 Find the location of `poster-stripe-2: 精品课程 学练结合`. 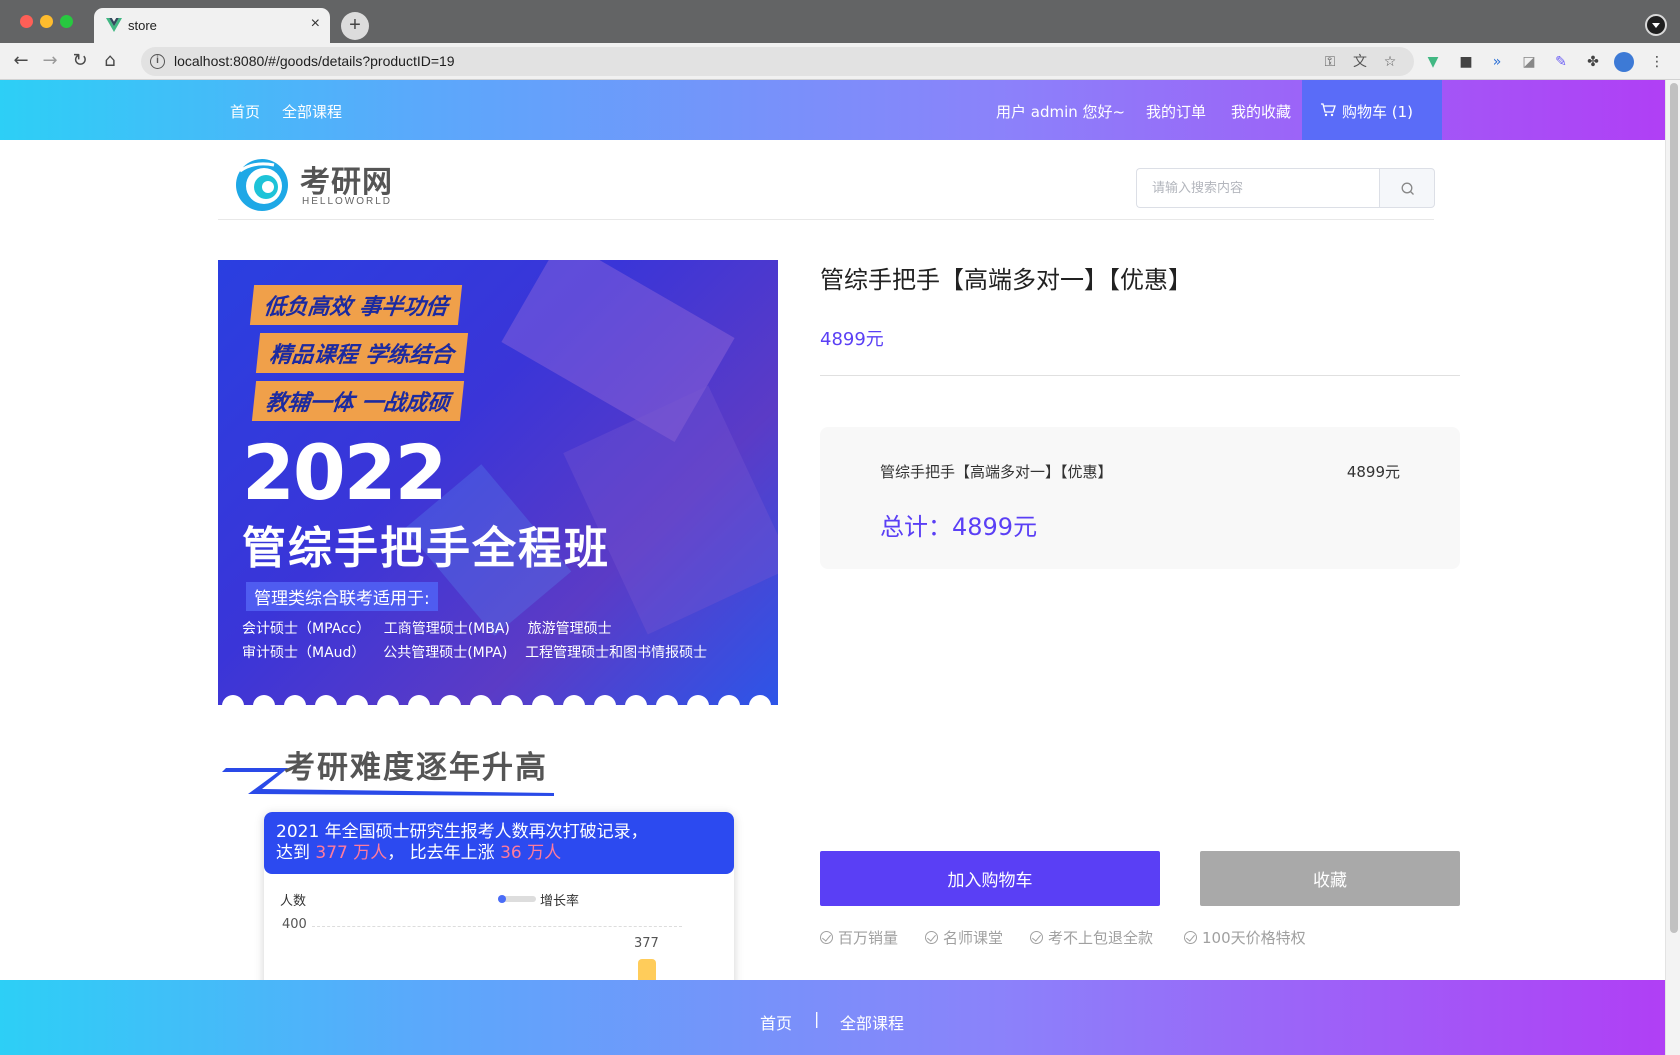

poster-stripe-2: 精品课程 学练结合 is located at coordinates (361, 353).